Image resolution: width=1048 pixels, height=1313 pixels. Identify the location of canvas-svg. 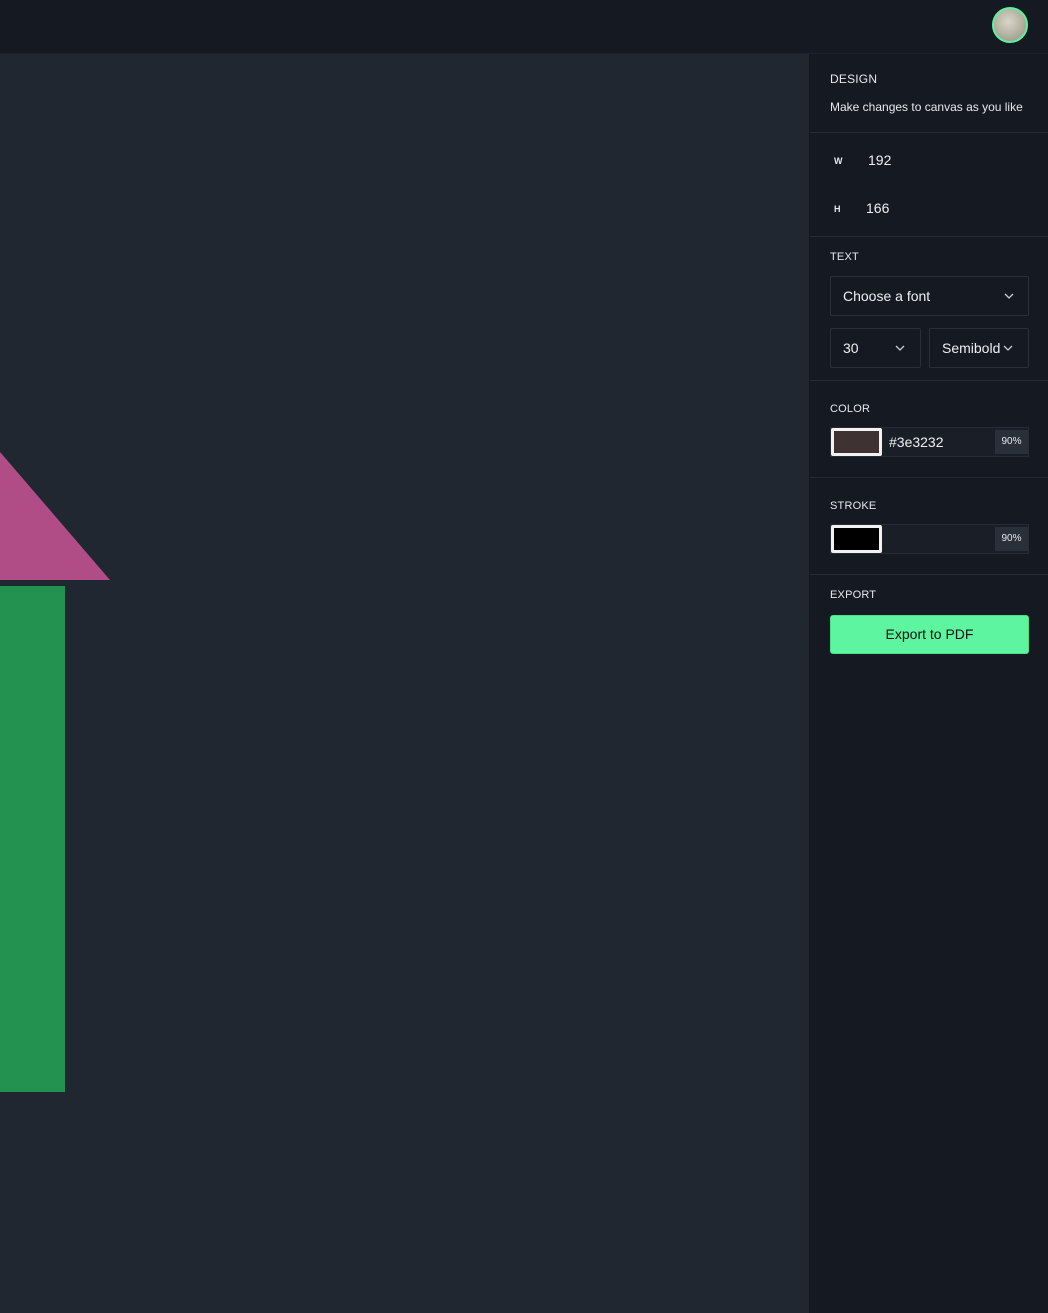
(55, 772).